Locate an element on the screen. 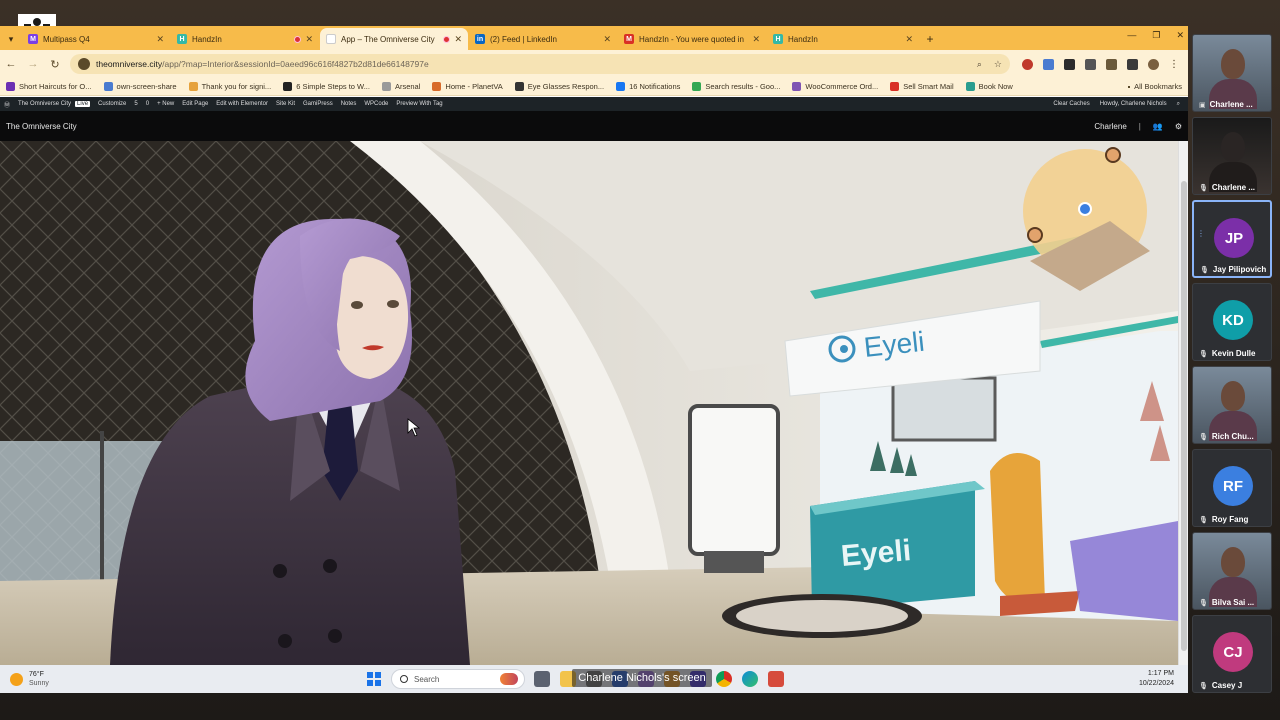  wp-comments-count: 0 is located at coordinates (147, 104).